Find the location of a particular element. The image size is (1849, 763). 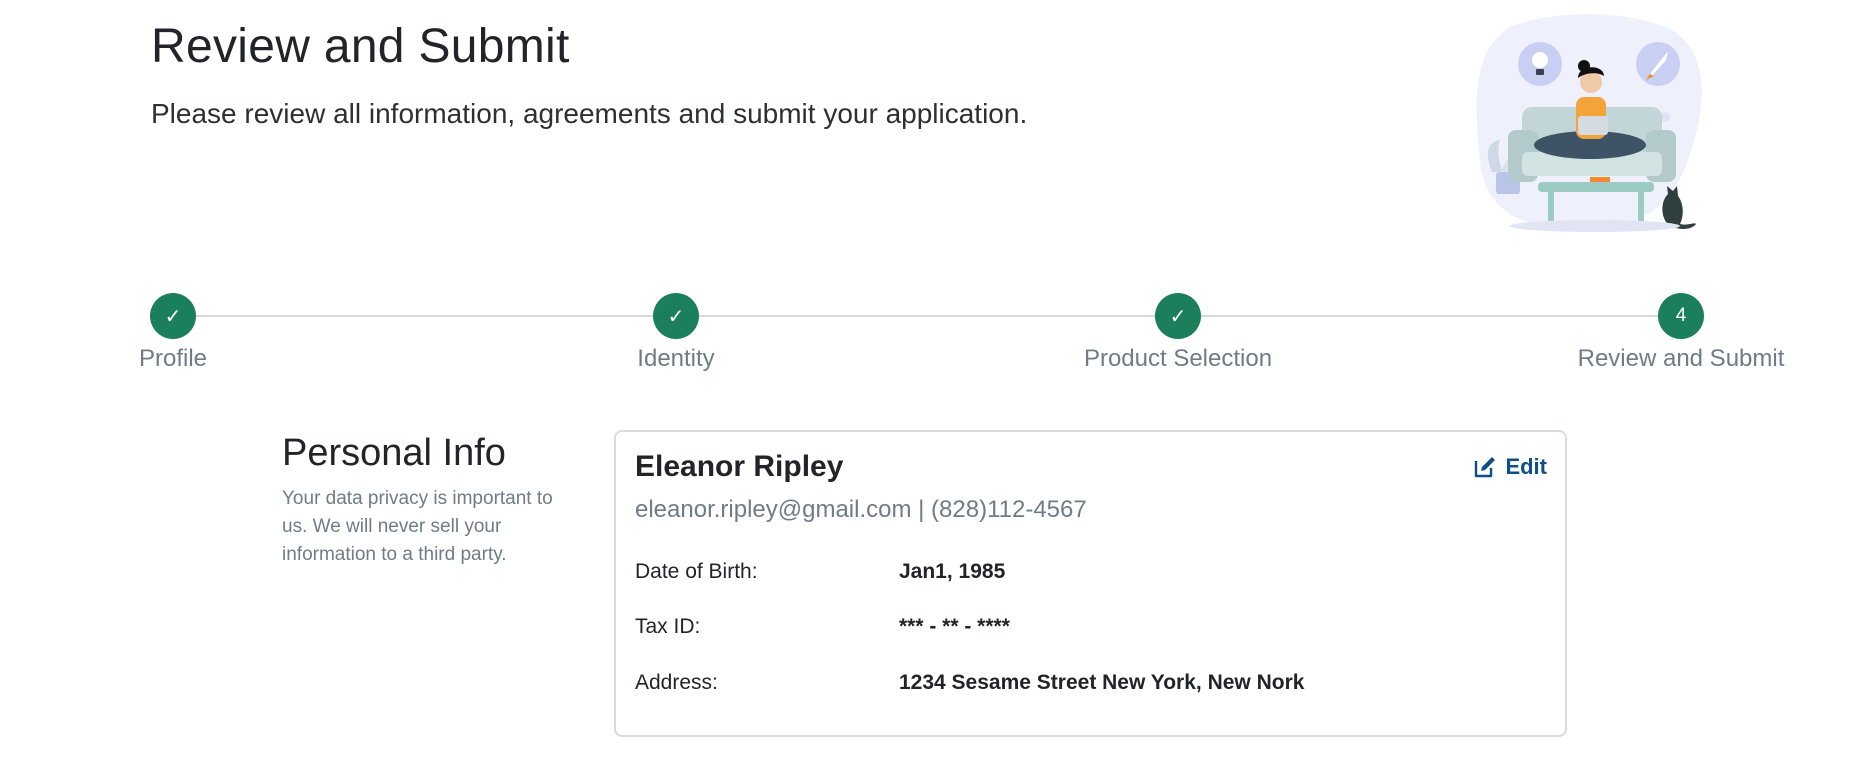

step-label: Product Selection is located at coordinates (1178, 358).